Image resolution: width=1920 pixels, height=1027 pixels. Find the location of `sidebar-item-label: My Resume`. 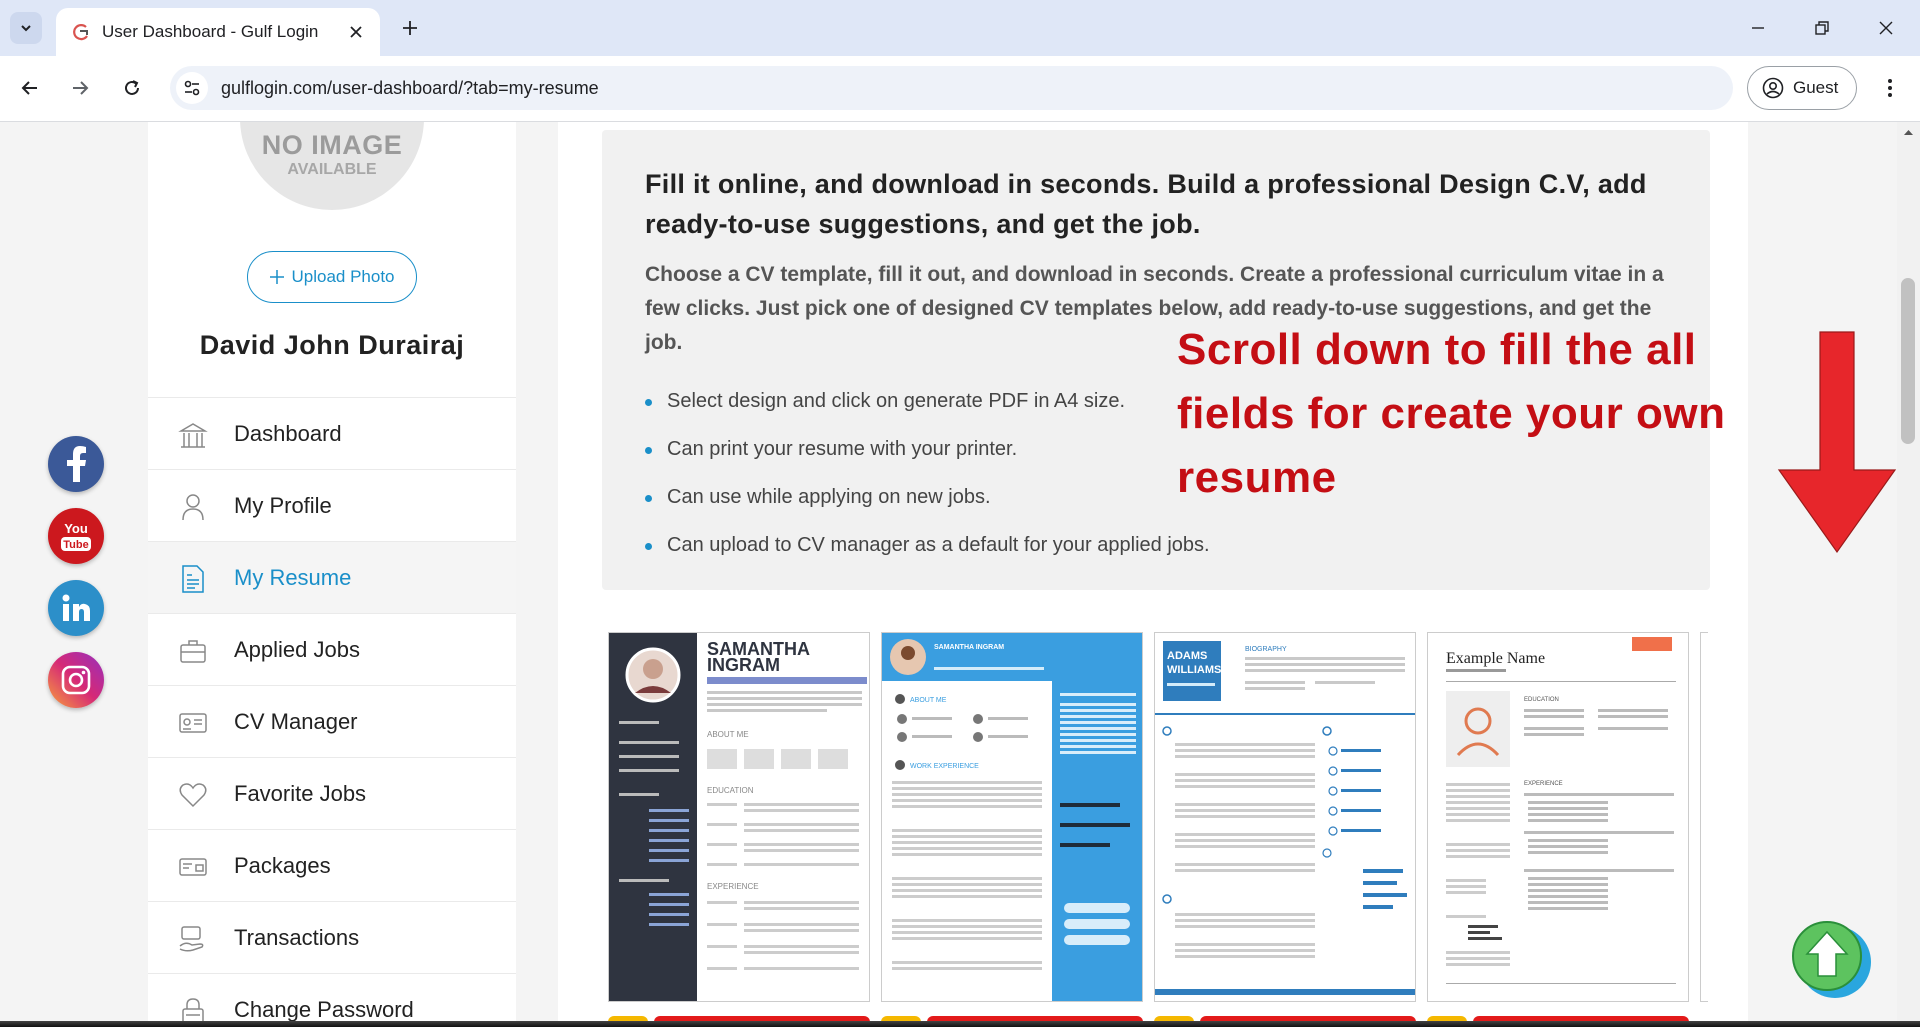

sidebar-item-label: My Resume is located at coordinates (293, 577).